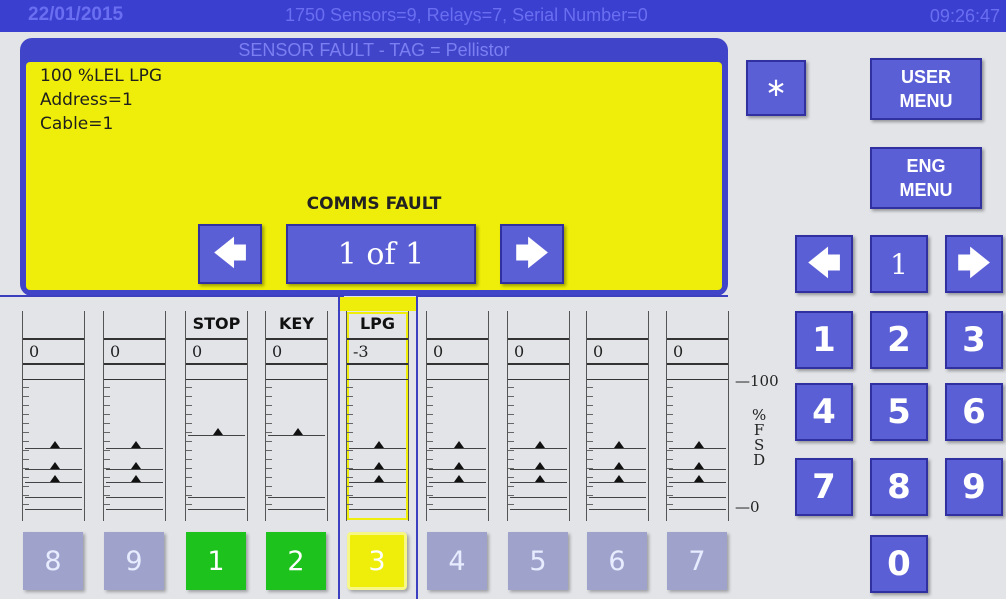  Describe the element at coordinates (926, 89) in the screenshot. I see `user-menu-button: USER MENU` at that location.